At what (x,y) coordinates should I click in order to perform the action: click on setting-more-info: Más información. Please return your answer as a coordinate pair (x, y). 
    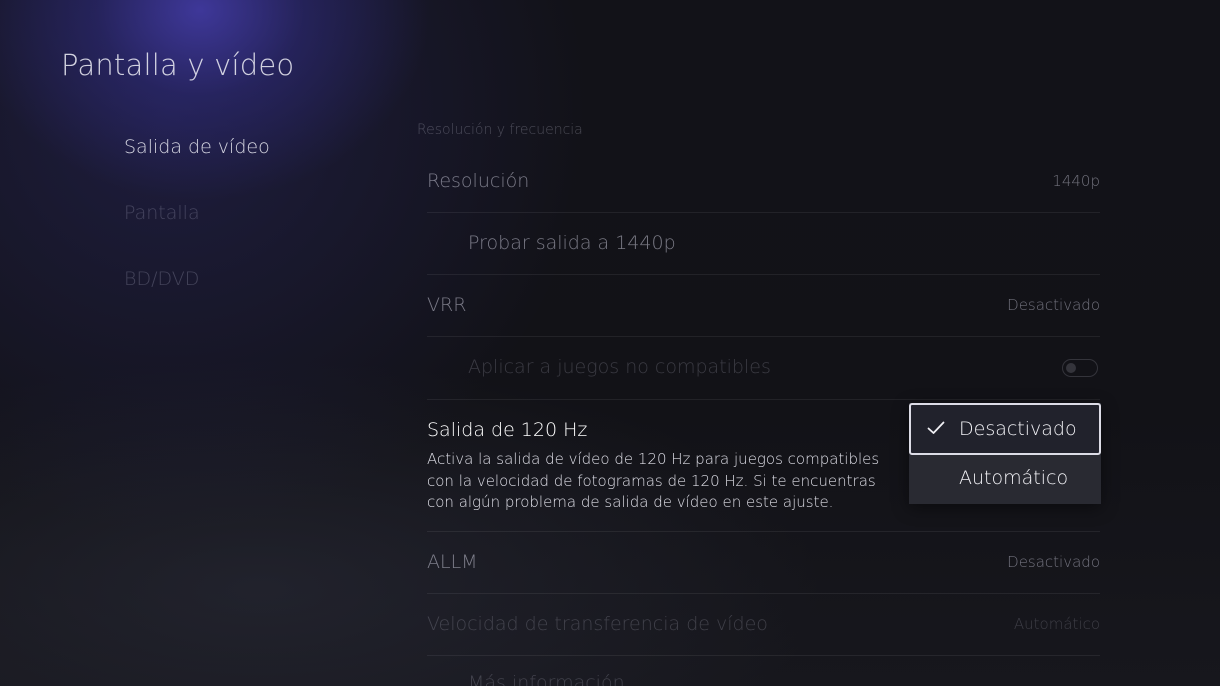
    Looking at the image, I should click on (763, 671).